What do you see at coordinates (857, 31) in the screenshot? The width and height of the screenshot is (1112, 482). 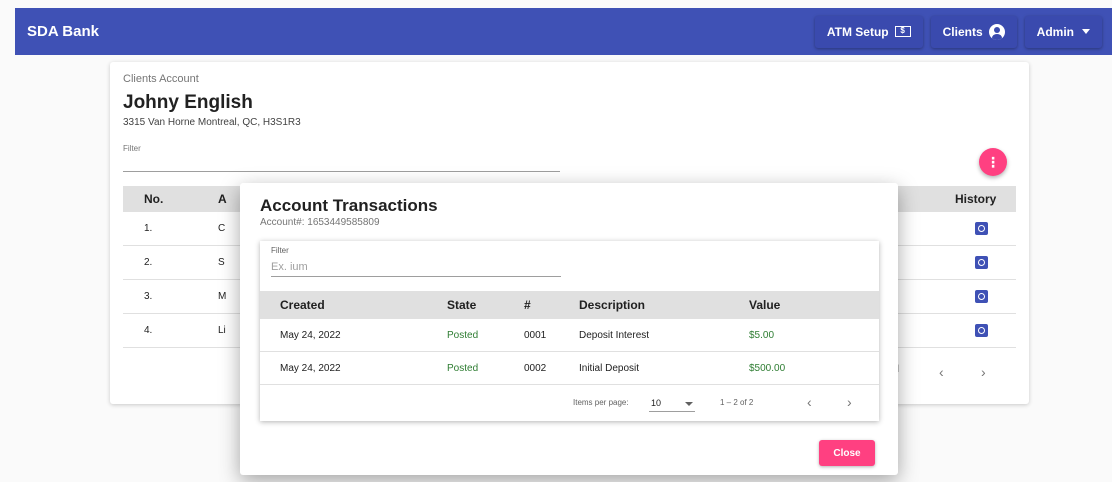 I see `atm-setup-label: ATM Setup` at bounding box center [857, 31].